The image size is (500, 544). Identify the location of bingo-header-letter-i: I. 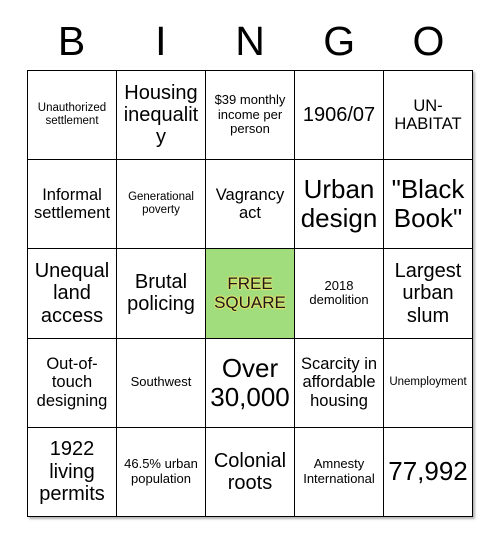
(161, 40).